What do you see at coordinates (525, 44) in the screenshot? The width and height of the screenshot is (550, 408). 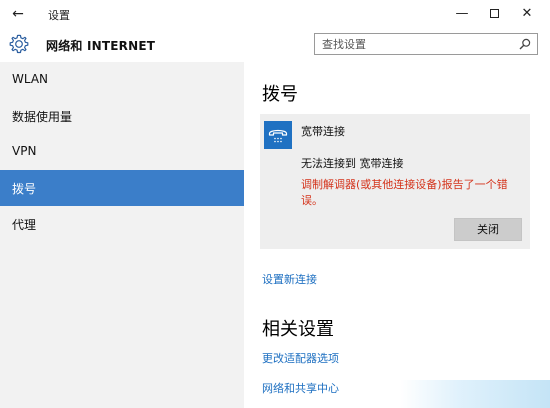 I see `search-icon` at bounding box center [525, 44].